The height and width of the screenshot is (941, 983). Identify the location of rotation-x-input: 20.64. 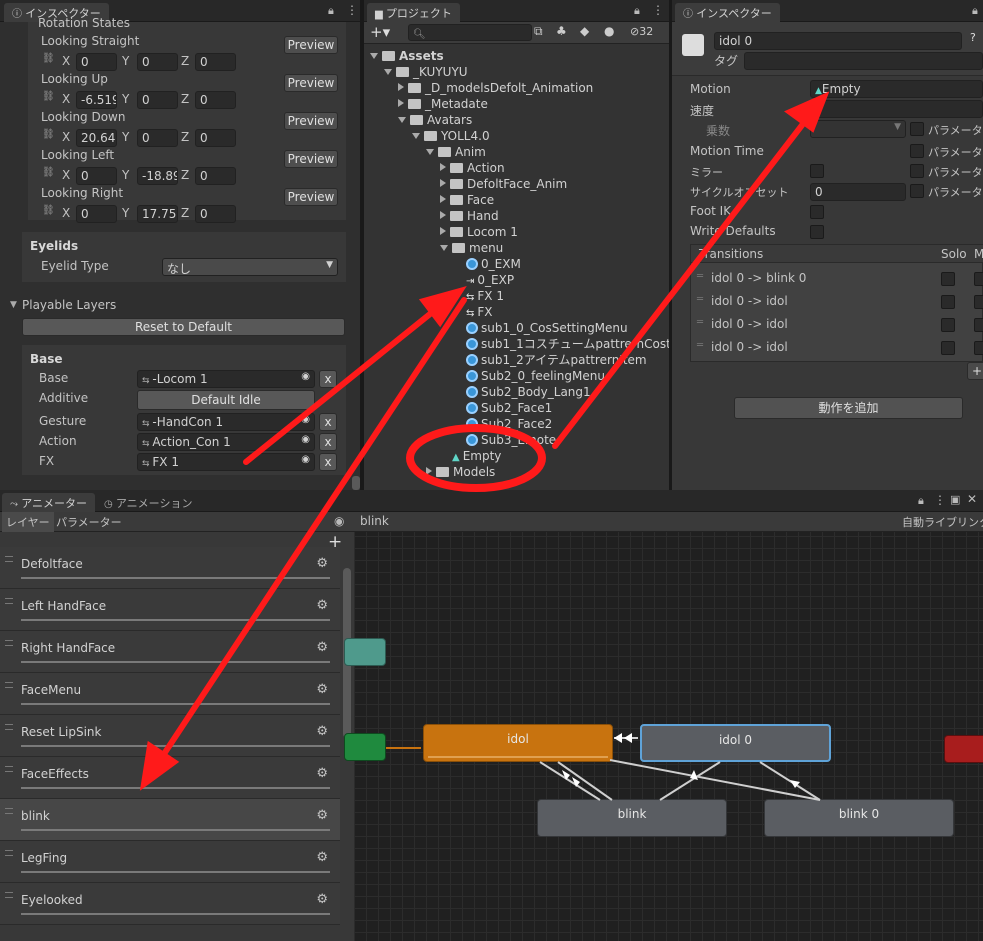
(96, 138).